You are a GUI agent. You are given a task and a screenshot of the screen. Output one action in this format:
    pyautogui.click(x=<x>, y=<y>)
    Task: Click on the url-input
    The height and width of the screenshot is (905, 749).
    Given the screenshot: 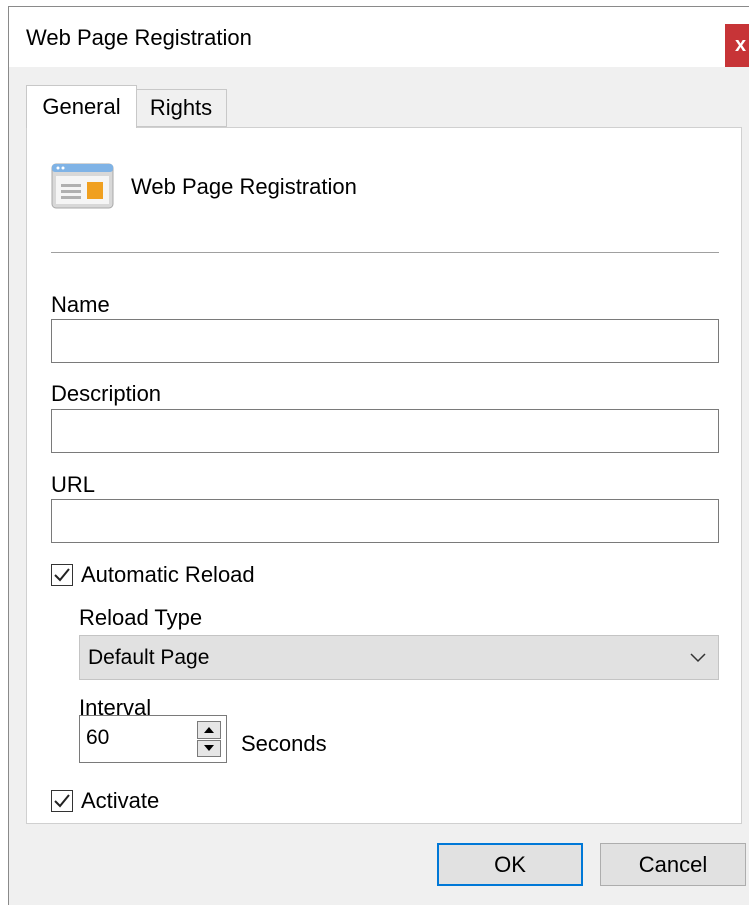 What is the action you would take?
    pyautogui.click(x=385, y=521)
    